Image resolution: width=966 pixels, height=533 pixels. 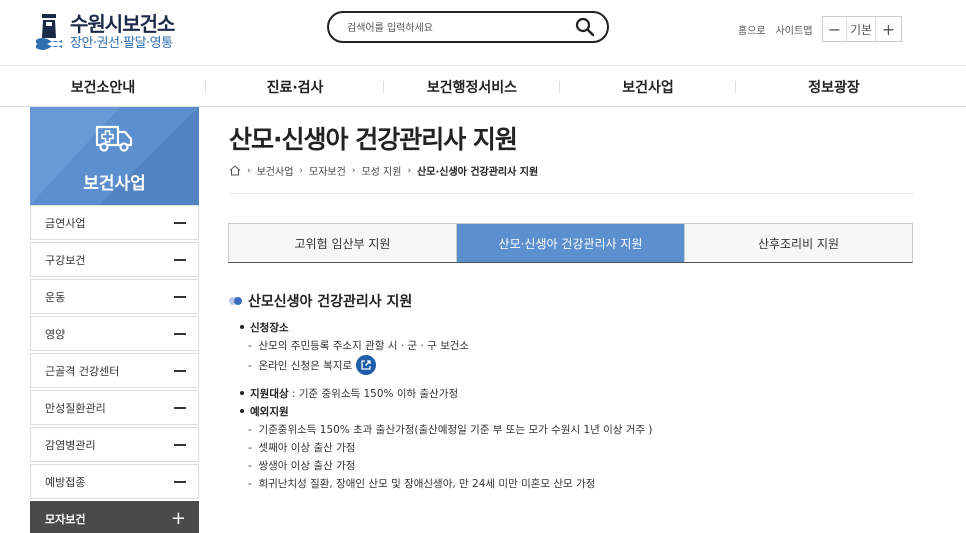 I want to click on tab-postpartum-care-cost: 산후조리비 지원, so click(x=798, y=243).